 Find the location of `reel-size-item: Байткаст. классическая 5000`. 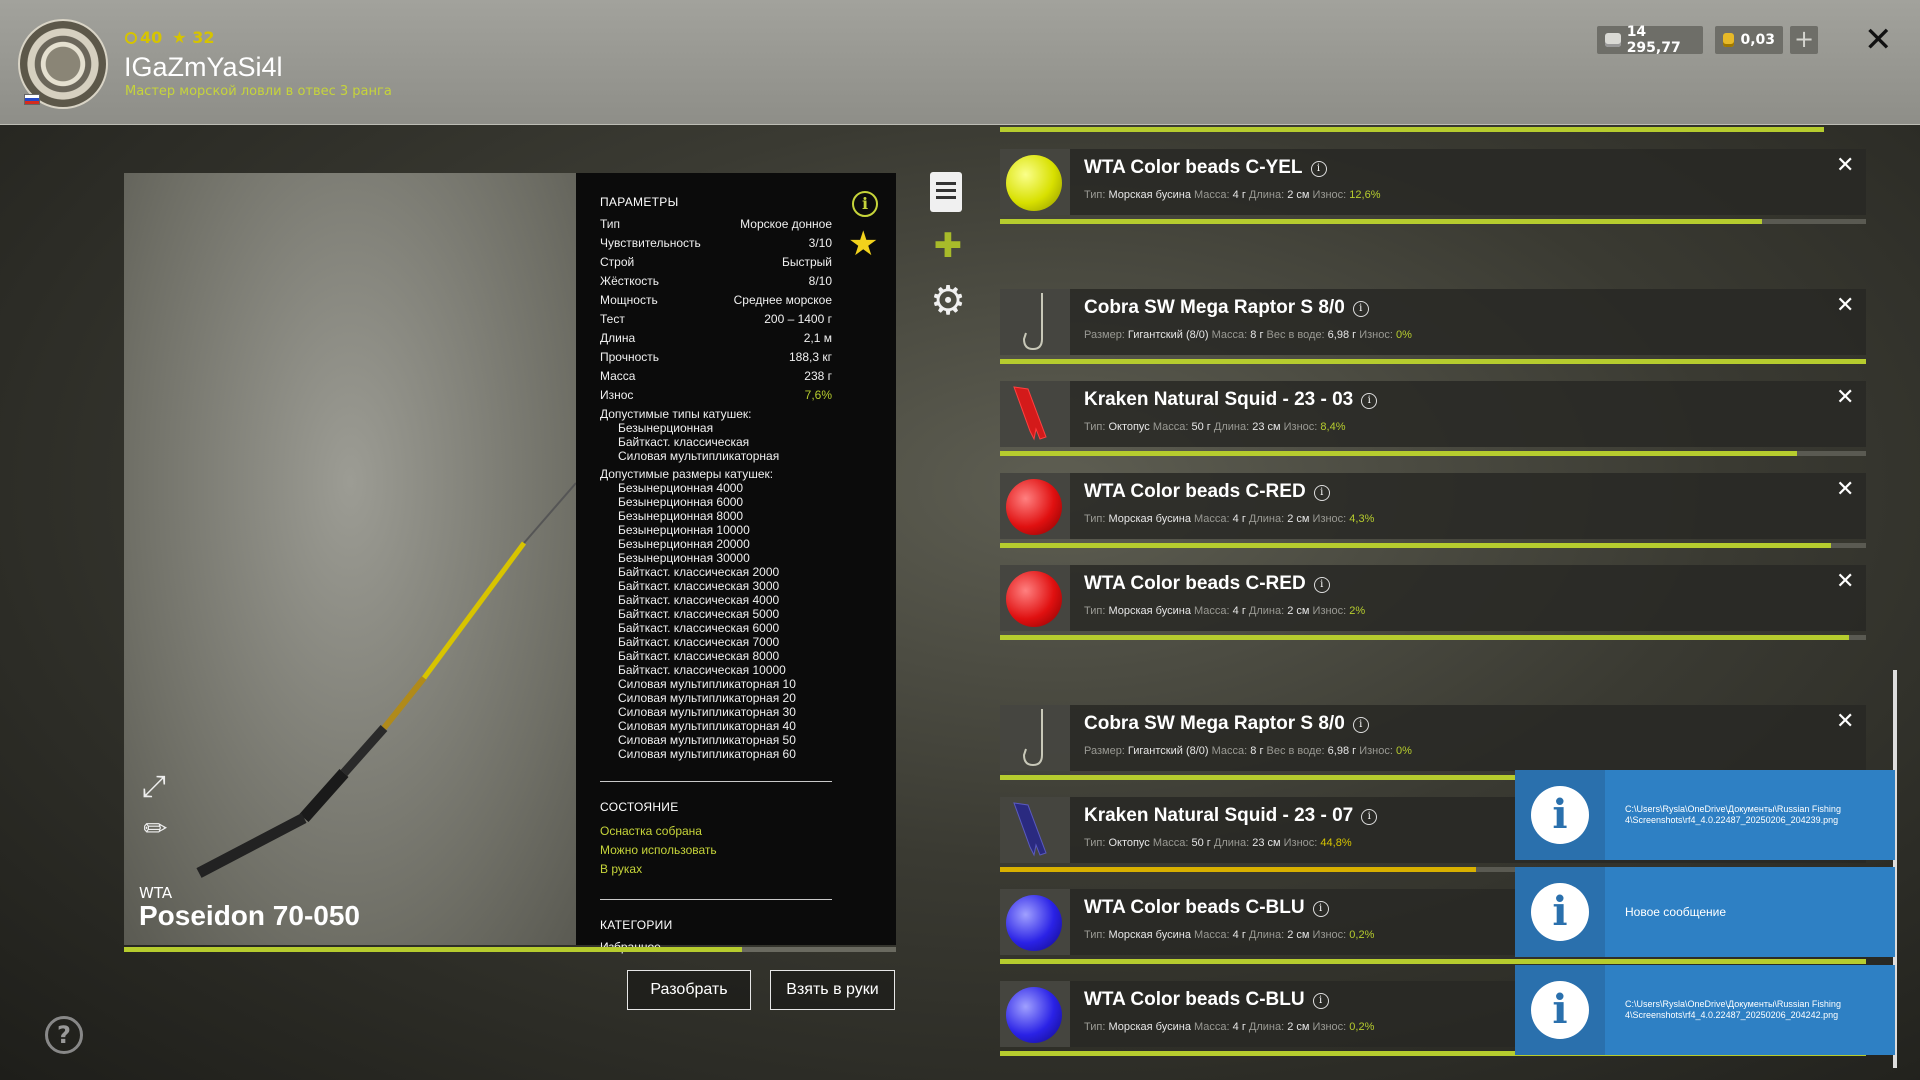

reel-size-item: Байткаст. классическая 5000 is located at coordinates (699, 614).